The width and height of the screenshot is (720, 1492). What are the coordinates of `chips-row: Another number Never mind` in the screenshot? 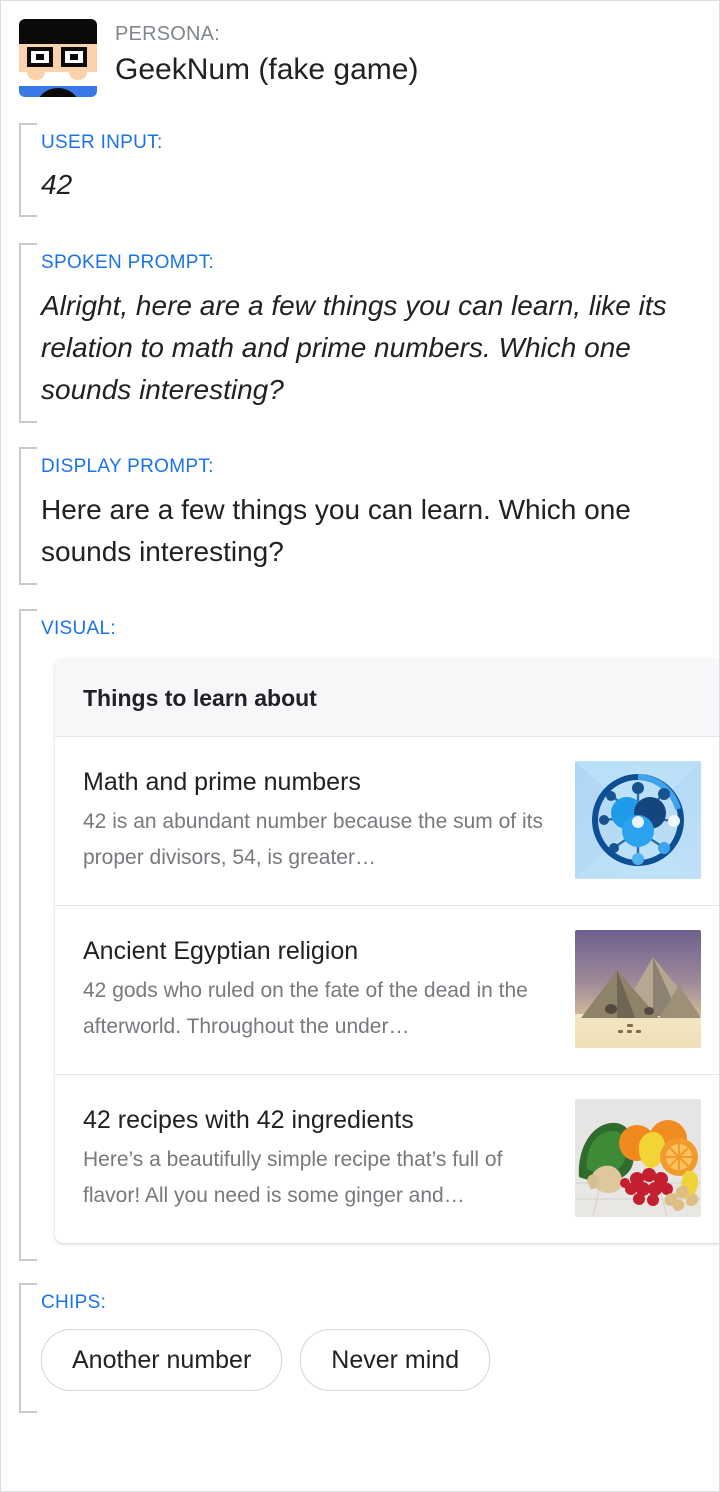 It's located at (380, 1363).